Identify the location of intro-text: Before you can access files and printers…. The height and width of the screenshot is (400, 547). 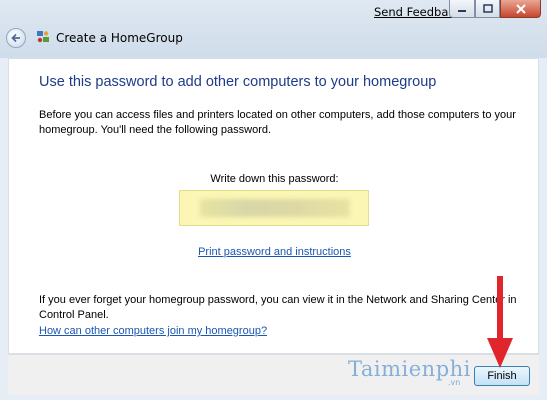
(277, 122).